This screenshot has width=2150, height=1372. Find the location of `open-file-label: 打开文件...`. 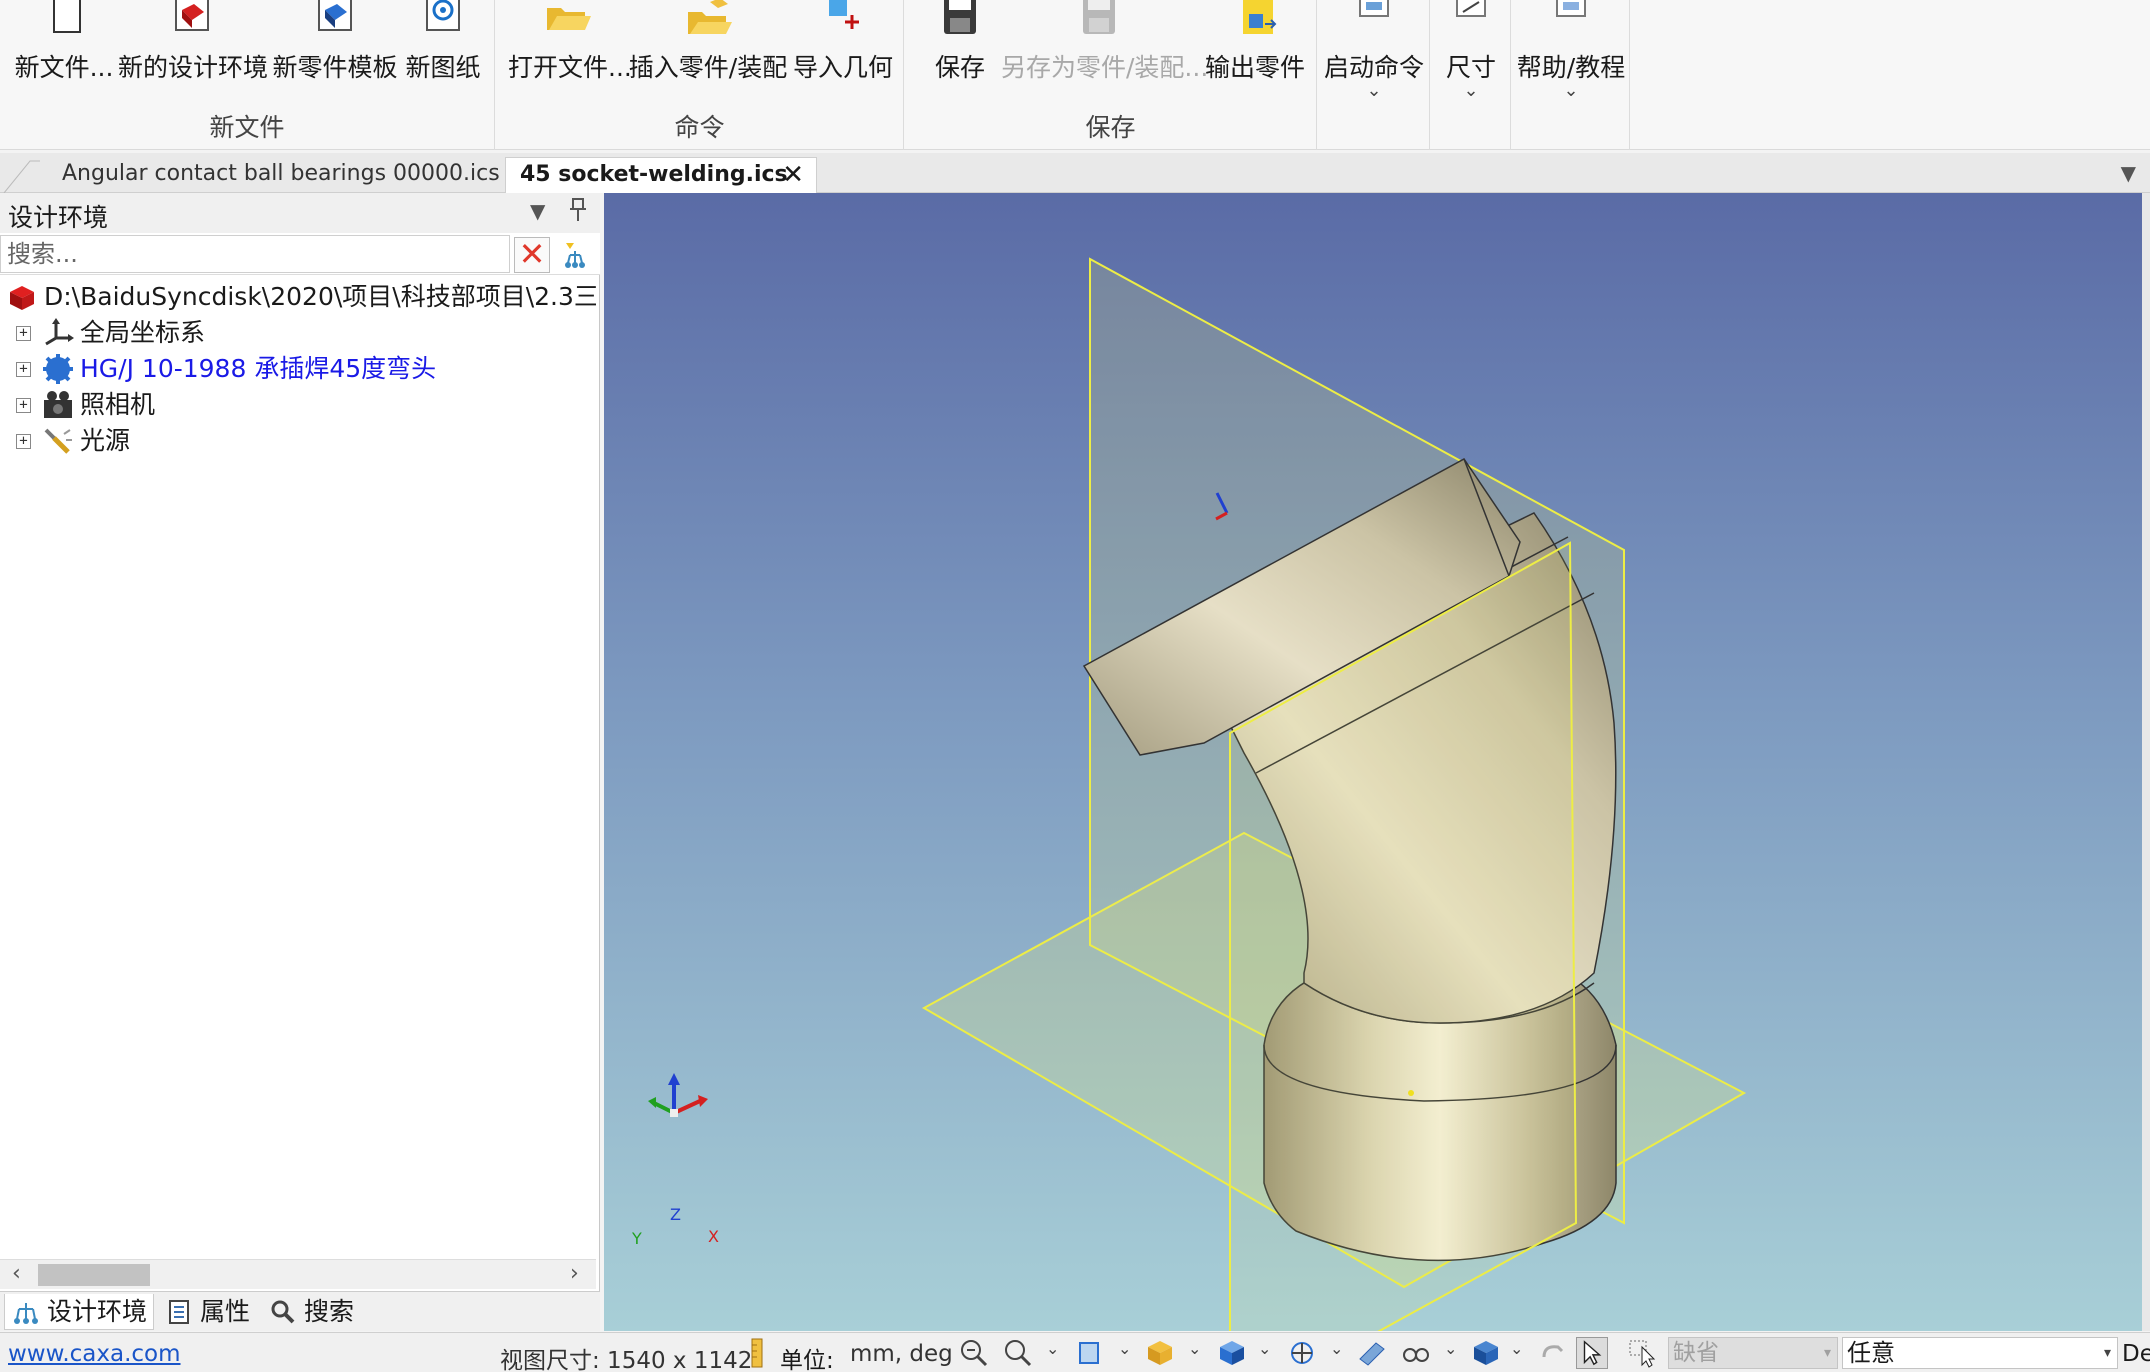

open-file-label: 打开文件... is located at coordinates (570, 67).